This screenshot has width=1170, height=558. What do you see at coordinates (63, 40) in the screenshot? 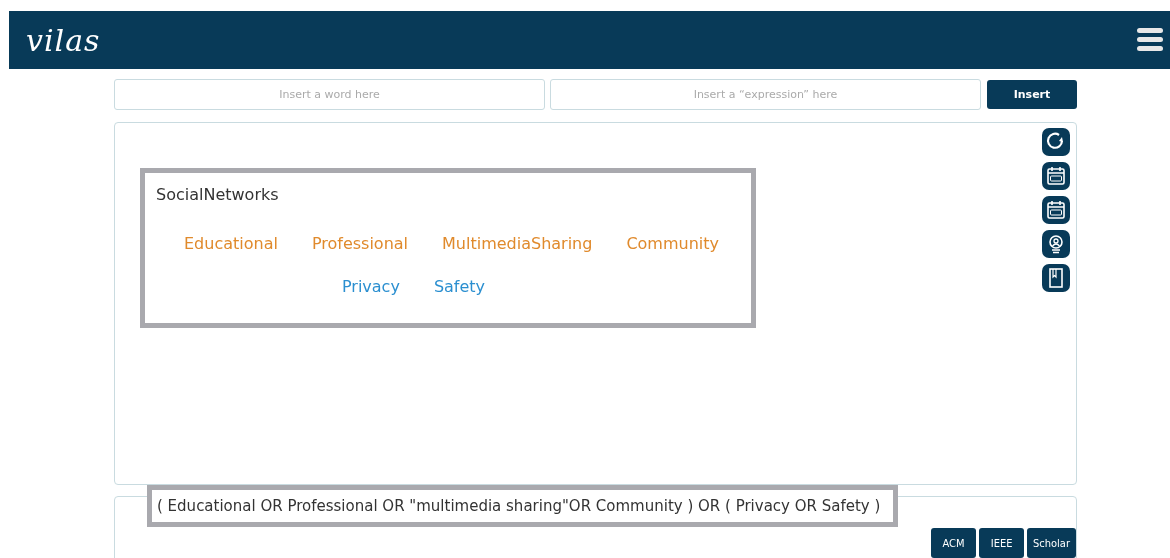
I see `logo: vilas` at bounding box center [63, 40].